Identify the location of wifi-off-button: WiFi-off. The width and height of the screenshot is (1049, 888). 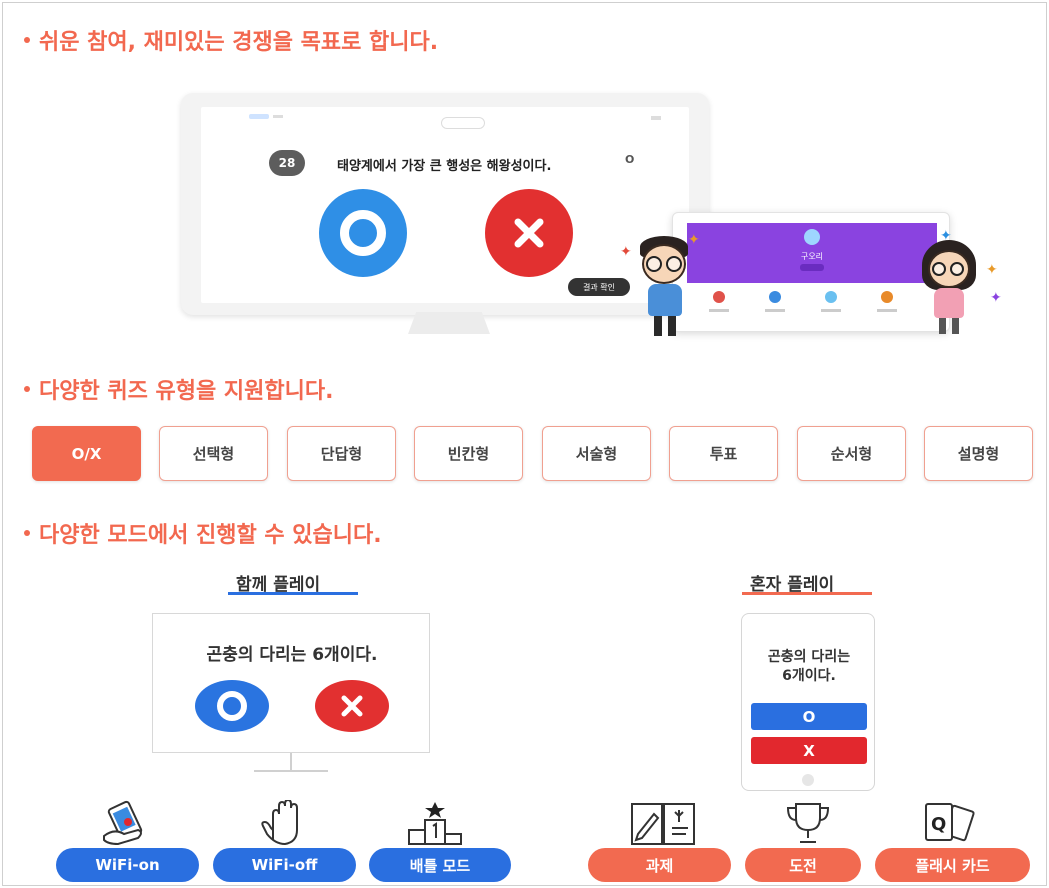
(284, 865).